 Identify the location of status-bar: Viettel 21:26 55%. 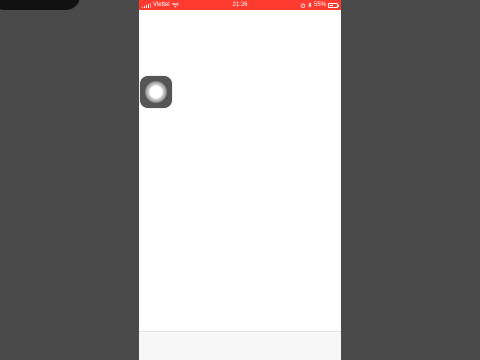
(240, 5).